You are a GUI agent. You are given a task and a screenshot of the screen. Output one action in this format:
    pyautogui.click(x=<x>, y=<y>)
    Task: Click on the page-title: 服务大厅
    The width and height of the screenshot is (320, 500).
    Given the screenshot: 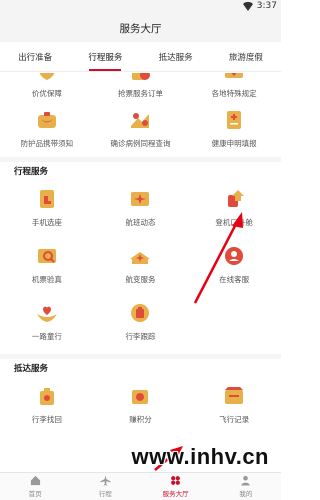 What is the action you would take?
    pyautogui.click(x=140, y=28)
    